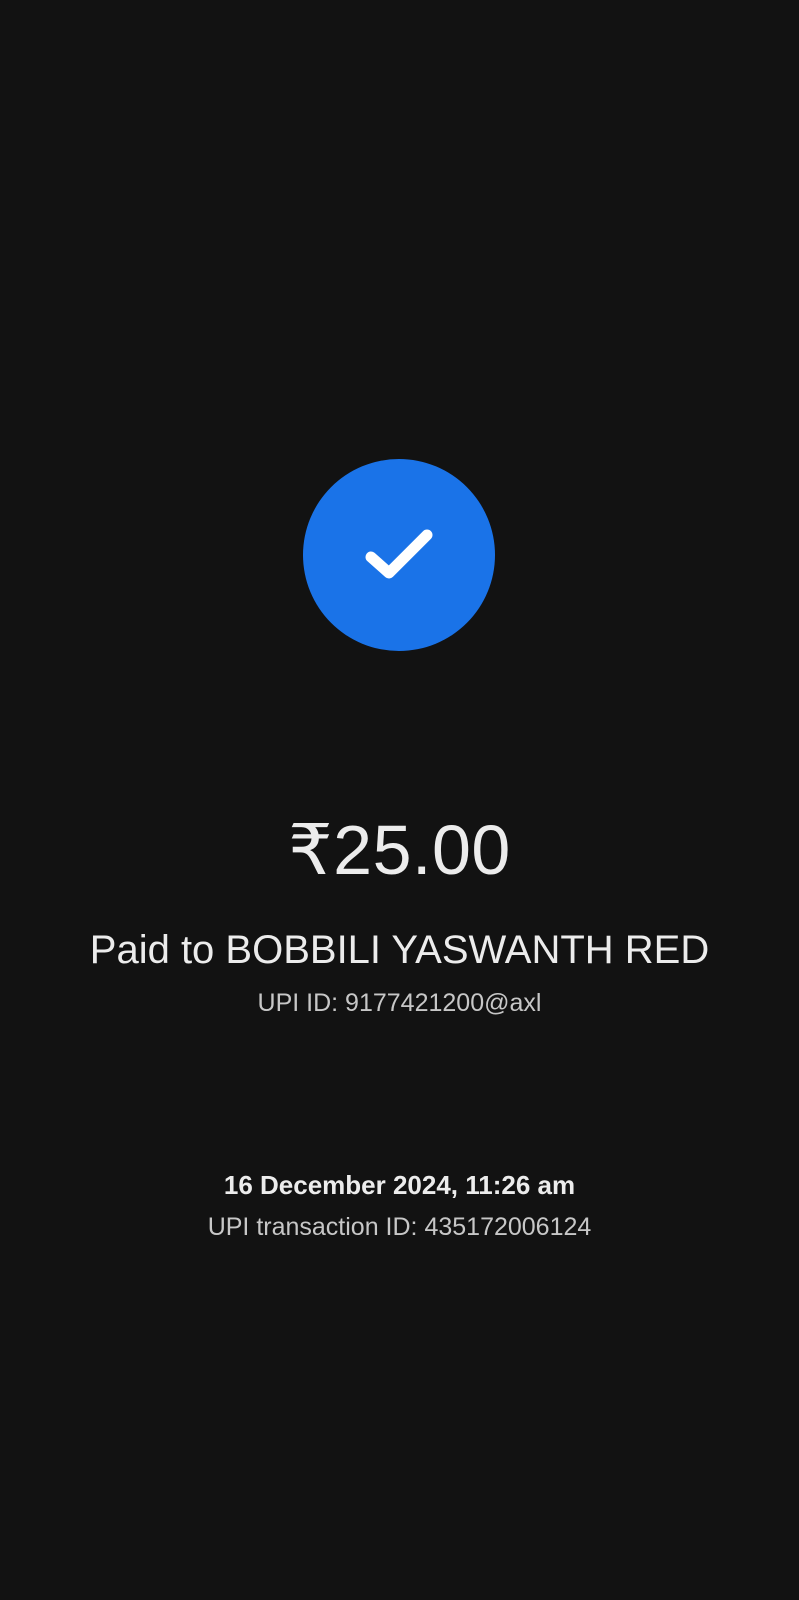 The image size is (799, 1600). I want to click on success-check-badge, so click(399, 555).